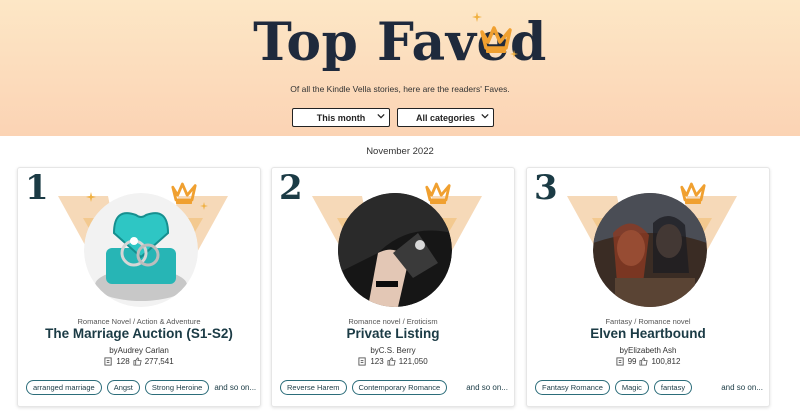  I want to click on rank-number: 2, so click(291, 188).